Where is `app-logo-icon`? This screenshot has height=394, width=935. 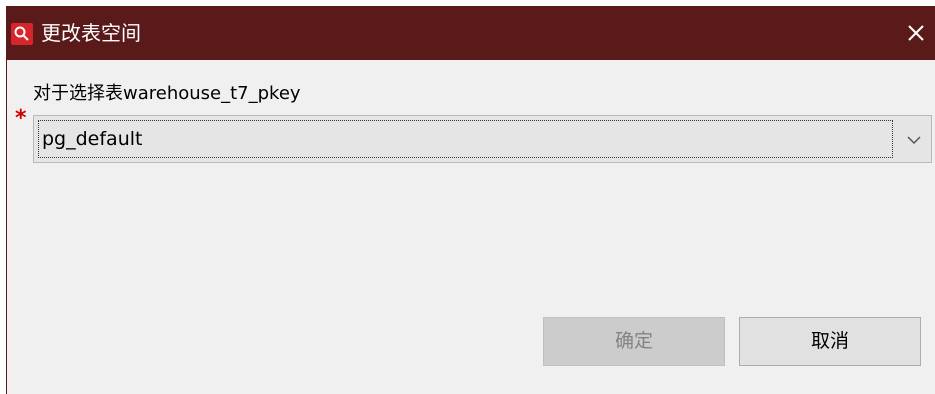
app-logo-icon is located at coordinates (22, 34).